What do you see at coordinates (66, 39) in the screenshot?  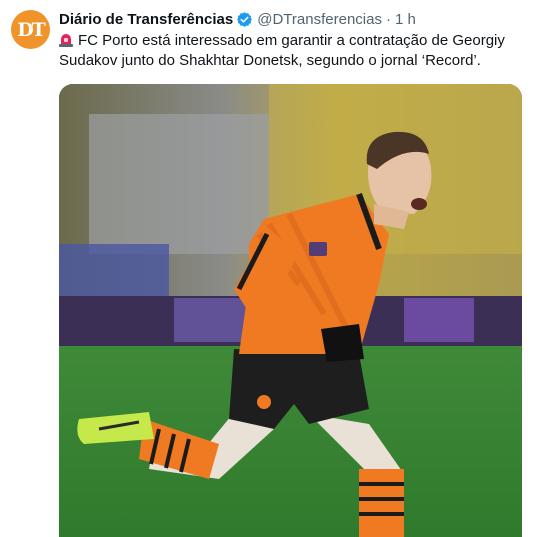 I see `police-siren-icon` at bounding box center [66, 39].